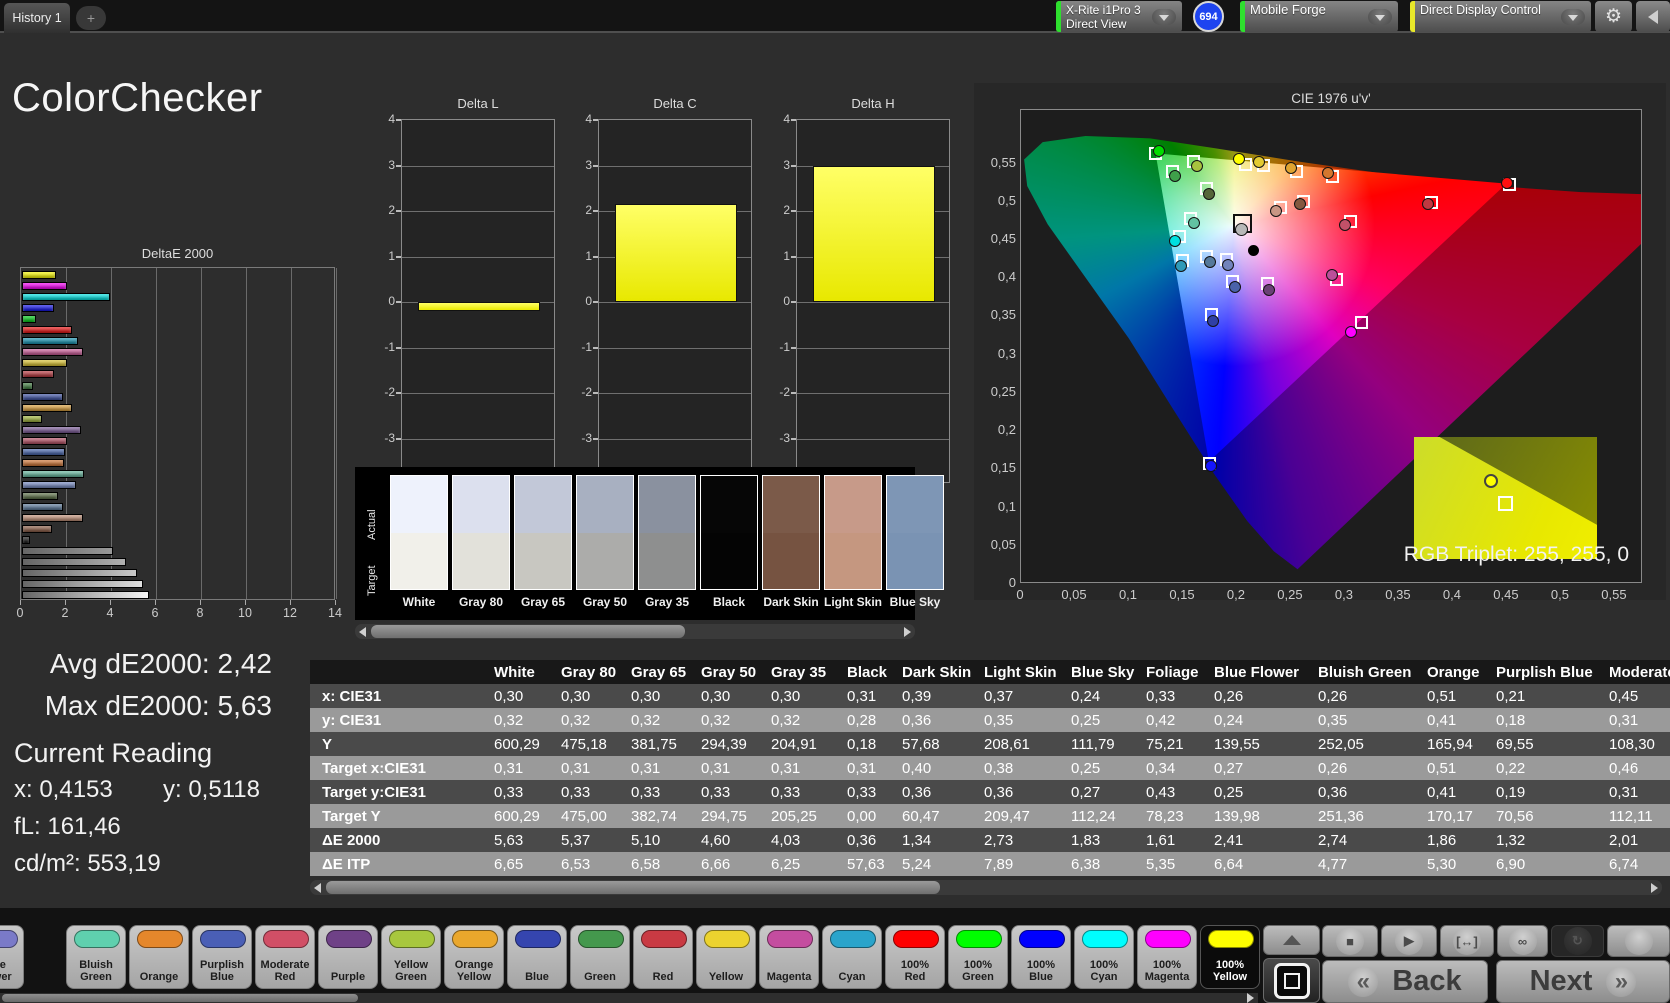 Image resolution: width=1670 pixels, height=1003 pixels. I want to click on inset-target-marker, so click(1505, 504).